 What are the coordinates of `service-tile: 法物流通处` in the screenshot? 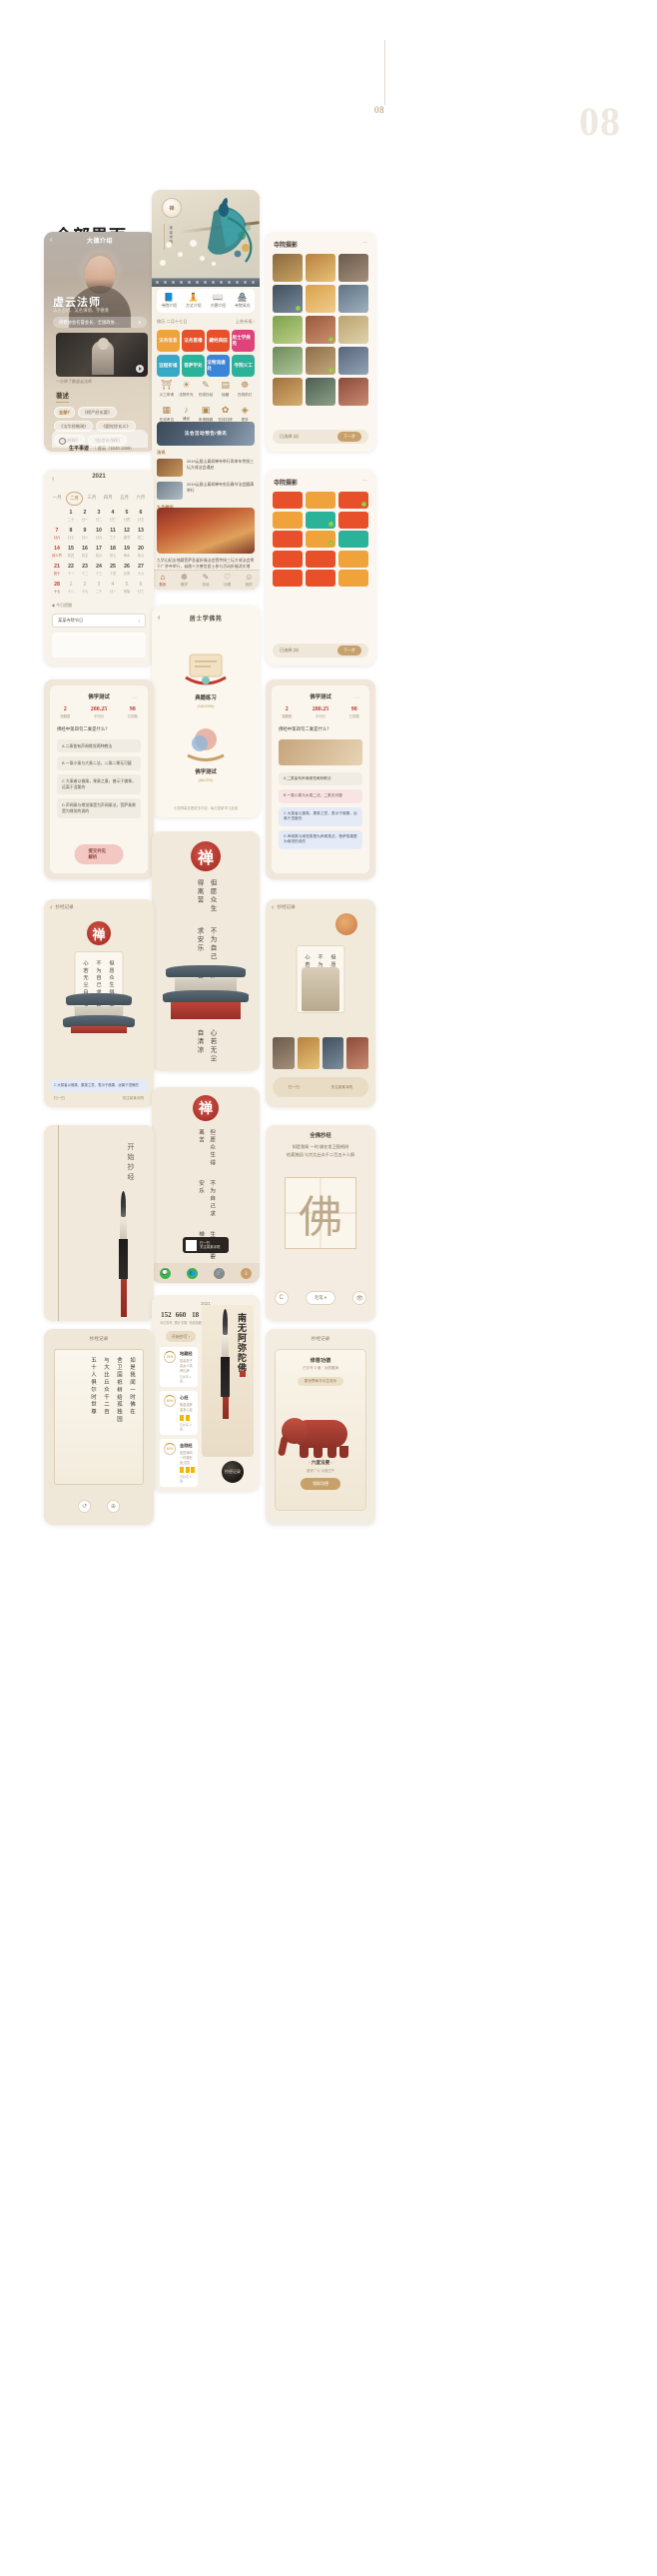 It's located at (218, 365).